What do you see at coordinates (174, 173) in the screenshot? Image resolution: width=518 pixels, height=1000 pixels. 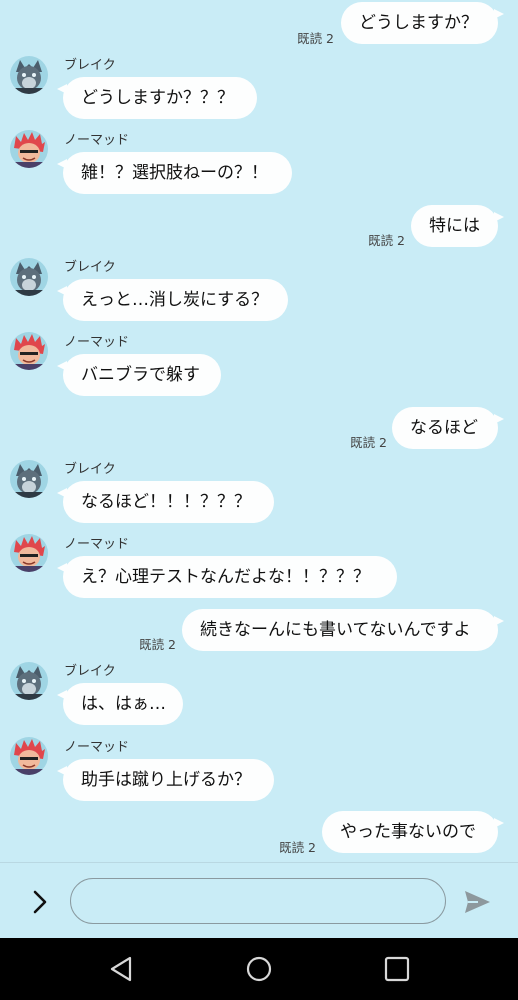 I see `message-bubble: 雑！？選択肢ねーの？！` at bounding box center [174, 173].